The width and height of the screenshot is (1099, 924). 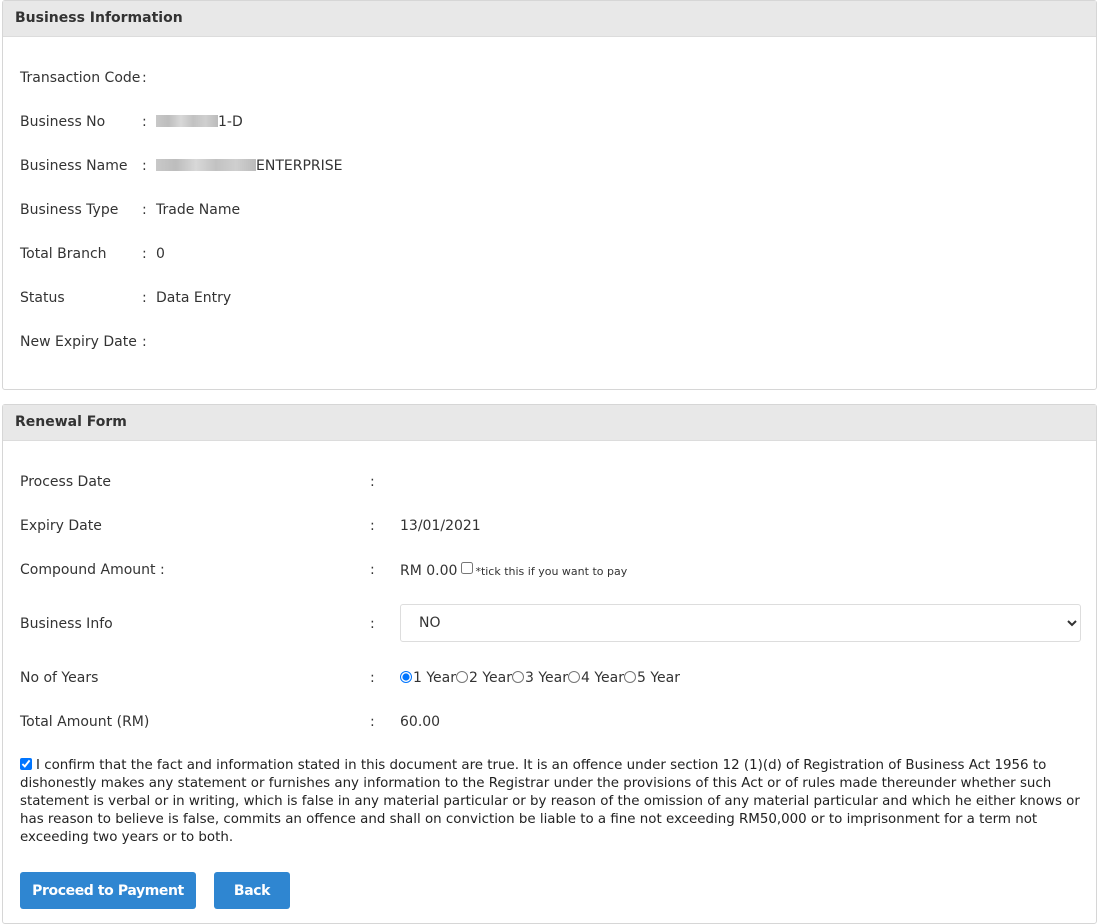 What do you see at coordinates (92, 570) in the screenshot?
I see `field-label: Compound Amount :` at bounding box center [92, 570].